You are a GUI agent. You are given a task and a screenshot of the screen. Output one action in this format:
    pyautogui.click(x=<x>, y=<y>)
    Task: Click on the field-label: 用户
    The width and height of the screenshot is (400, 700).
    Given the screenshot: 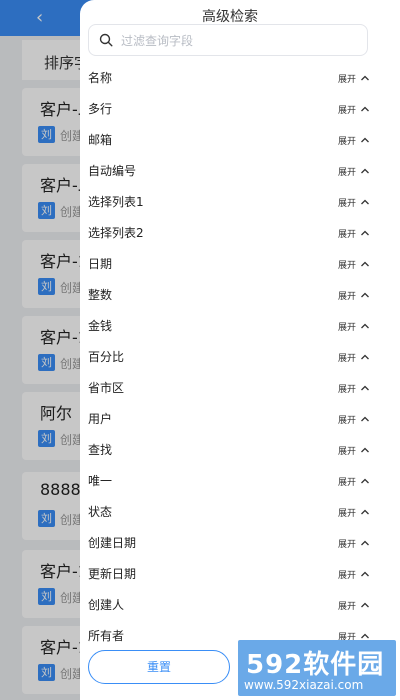 What is the action you would take?
    pyautogui.click(x=100, y=419)
    